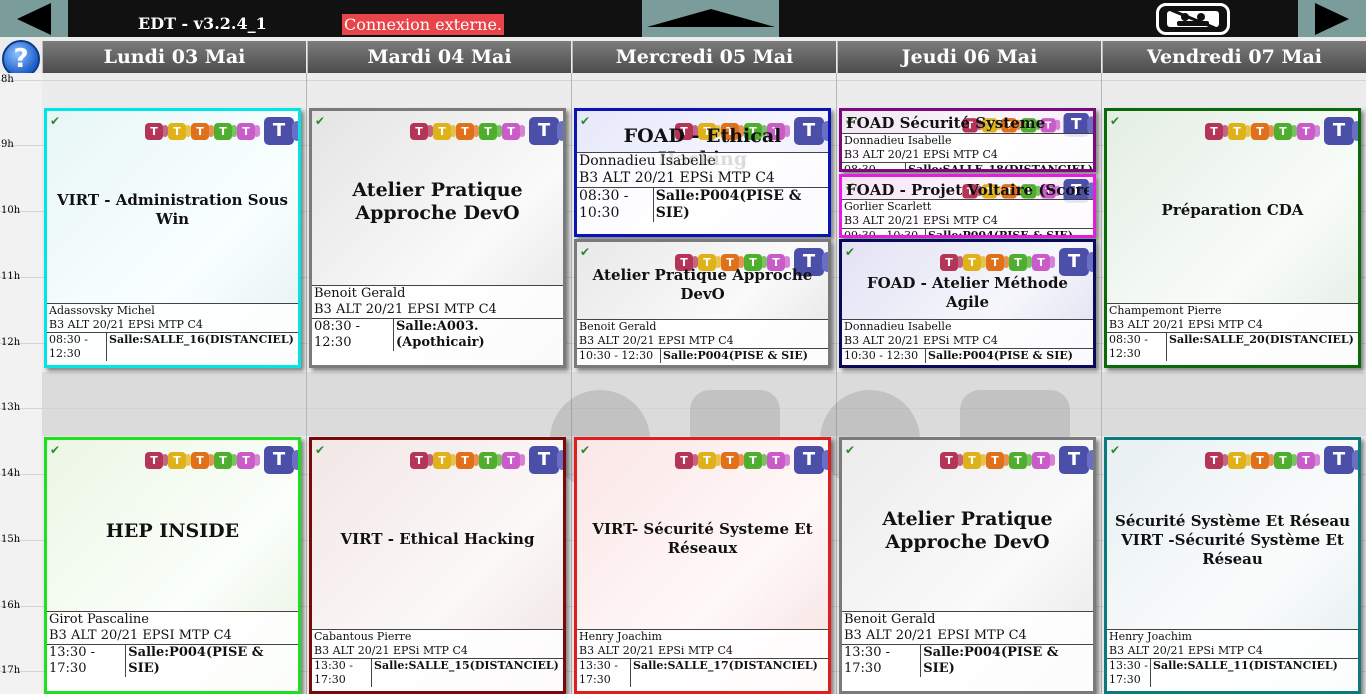 The width and height of the screenshot is (1366, 694). What do you see at coordinates (1232, 310) in the screenshot?
I see `event-teacher: Champemont Pierre` at bounding box center [1232, 310].